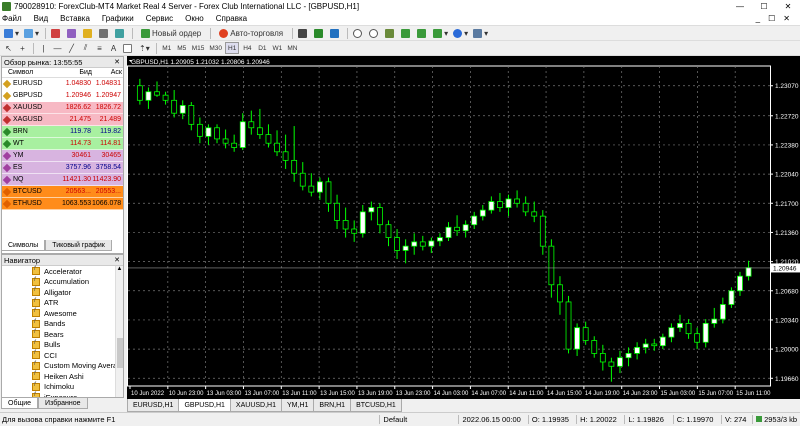 The width and height of the screenshot is (800, 426). I want to click on vertical-line-tool: |, so click(43, 48).